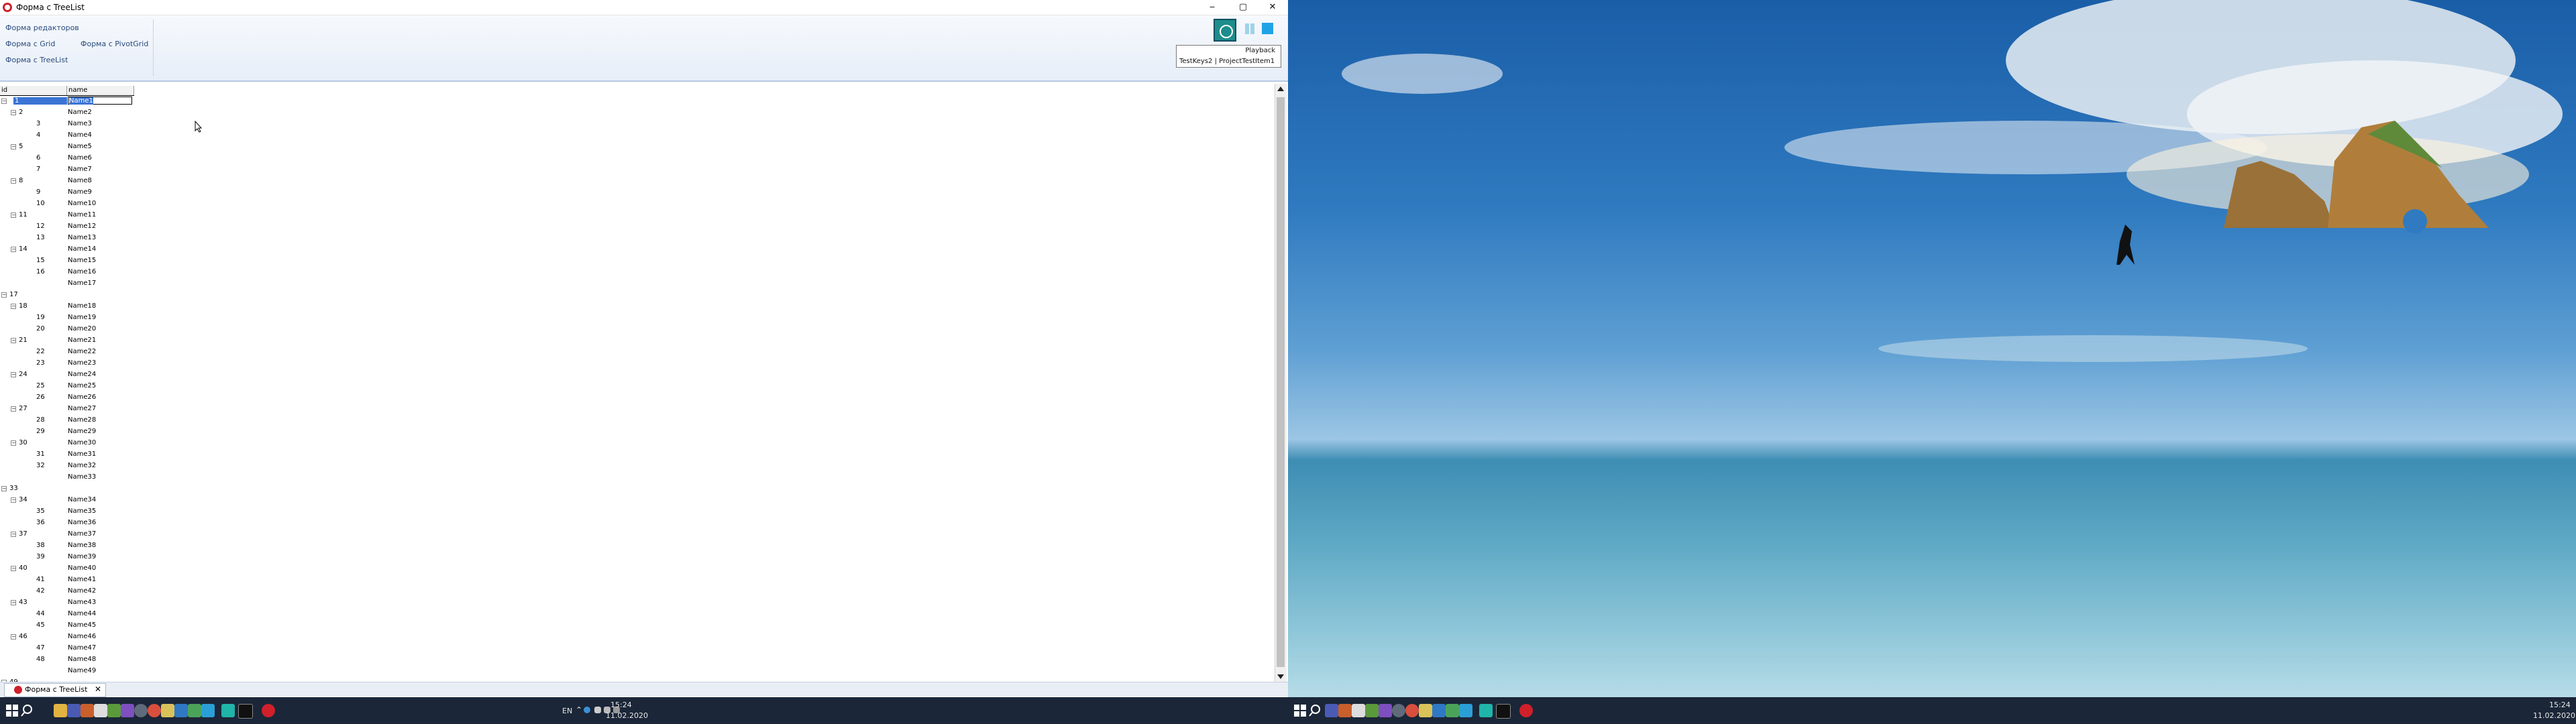  Describe the element at coordinates (1280, 89) in the screenshot. I see `scroll-up-icon` at that location.